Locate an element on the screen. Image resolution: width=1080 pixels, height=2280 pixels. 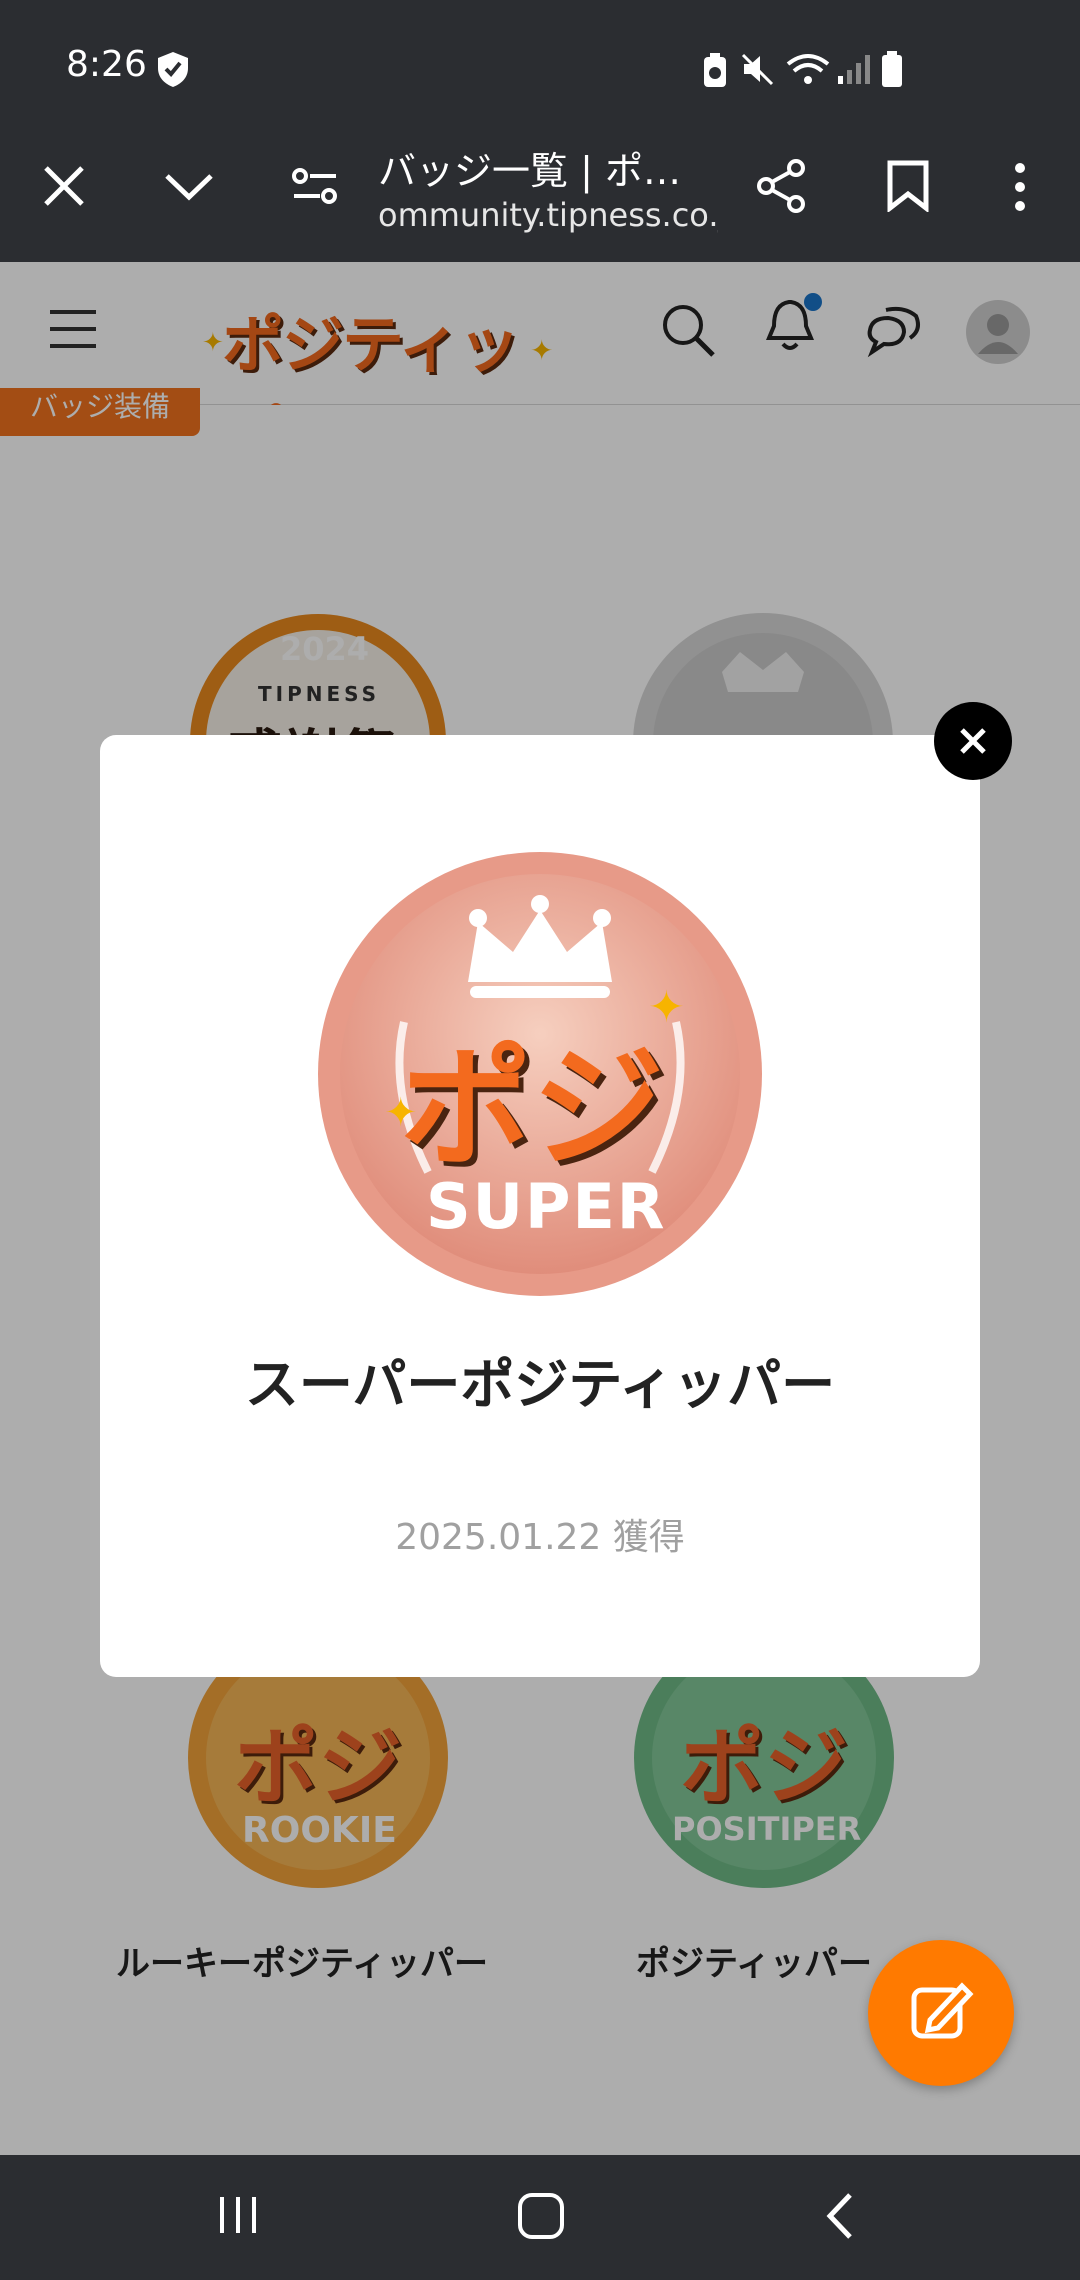
signal-icon is located at coordinates (854, 69).